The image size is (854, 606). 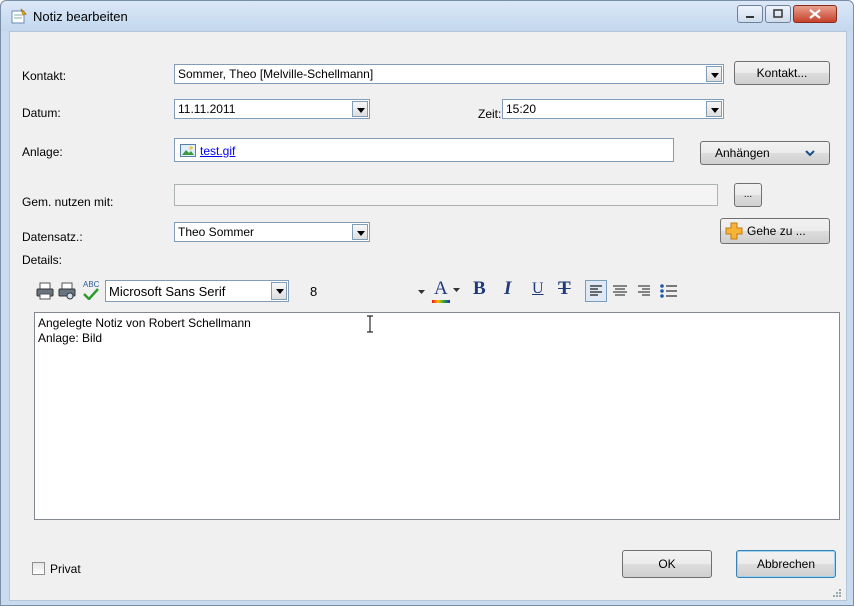 What do you see at coordinates (91, 294) in the screenshot?
I see `checkmark-icon` at bounding box center [91, 294].